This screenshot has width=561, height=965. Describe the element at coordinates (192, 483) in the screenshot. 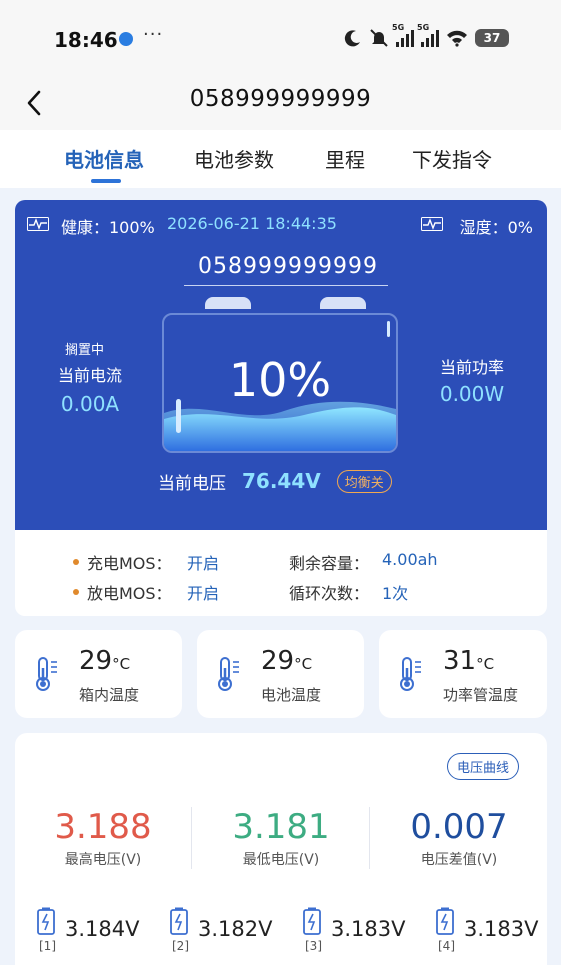

I see `voltage-label: 当前电压` at that location.